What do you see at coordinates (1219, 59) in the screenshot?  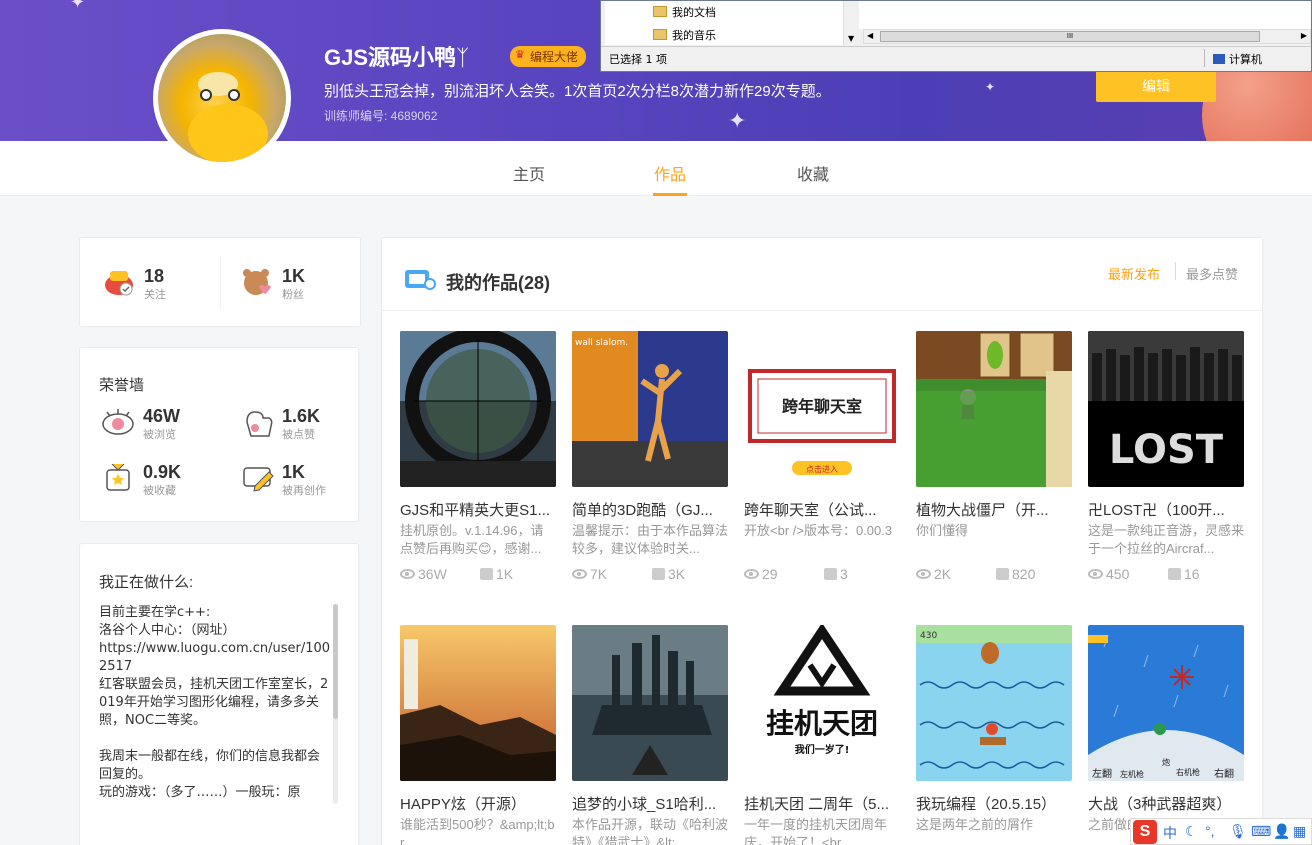 I see `computer-icon` at bounding box center [1219, 59].